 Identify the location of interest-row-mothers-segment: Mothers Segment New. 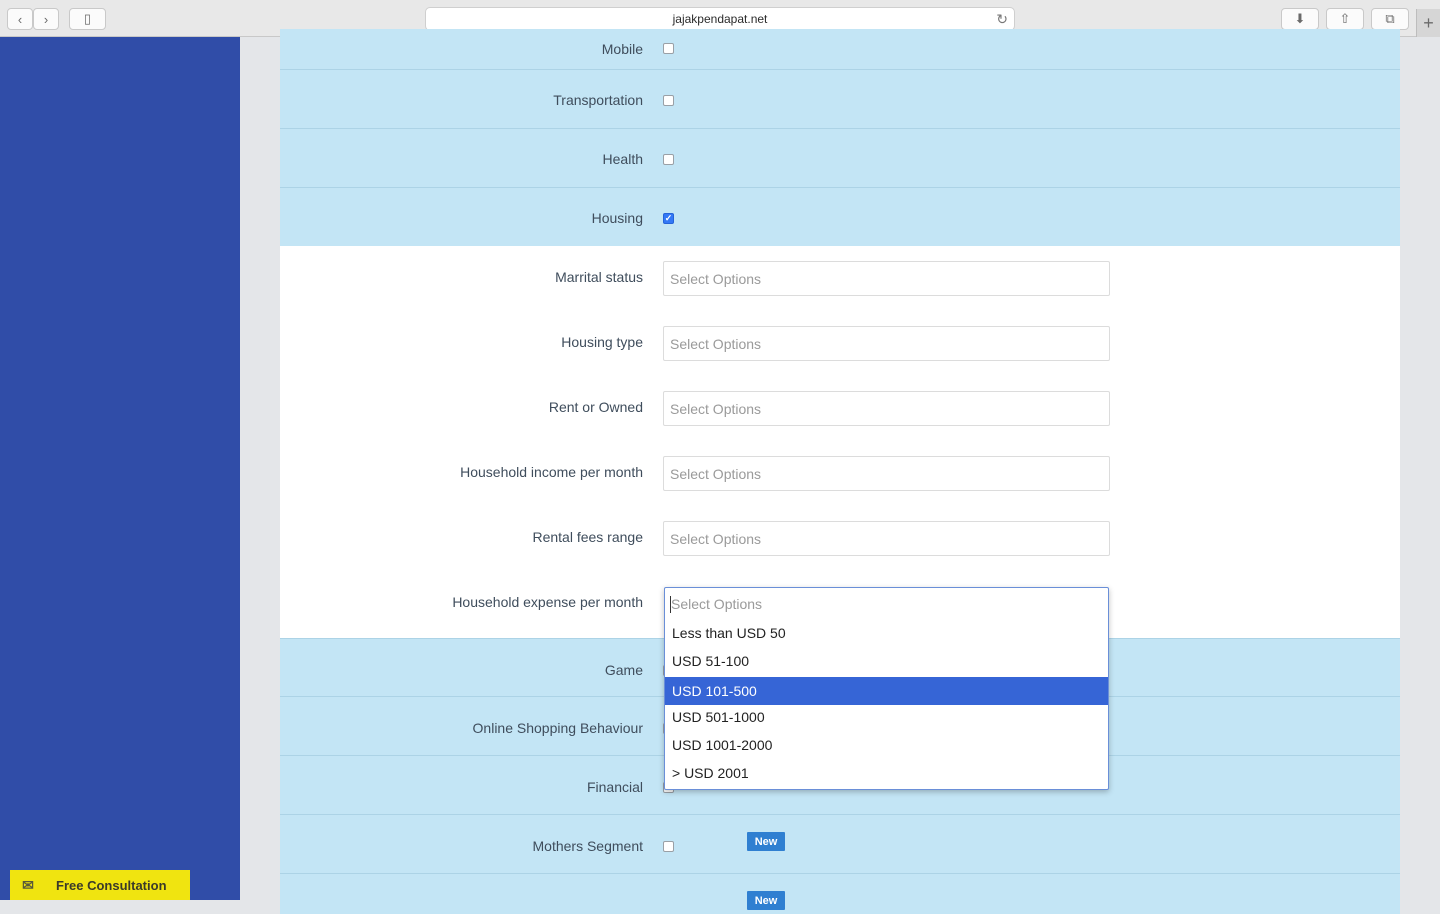
(840, 844).